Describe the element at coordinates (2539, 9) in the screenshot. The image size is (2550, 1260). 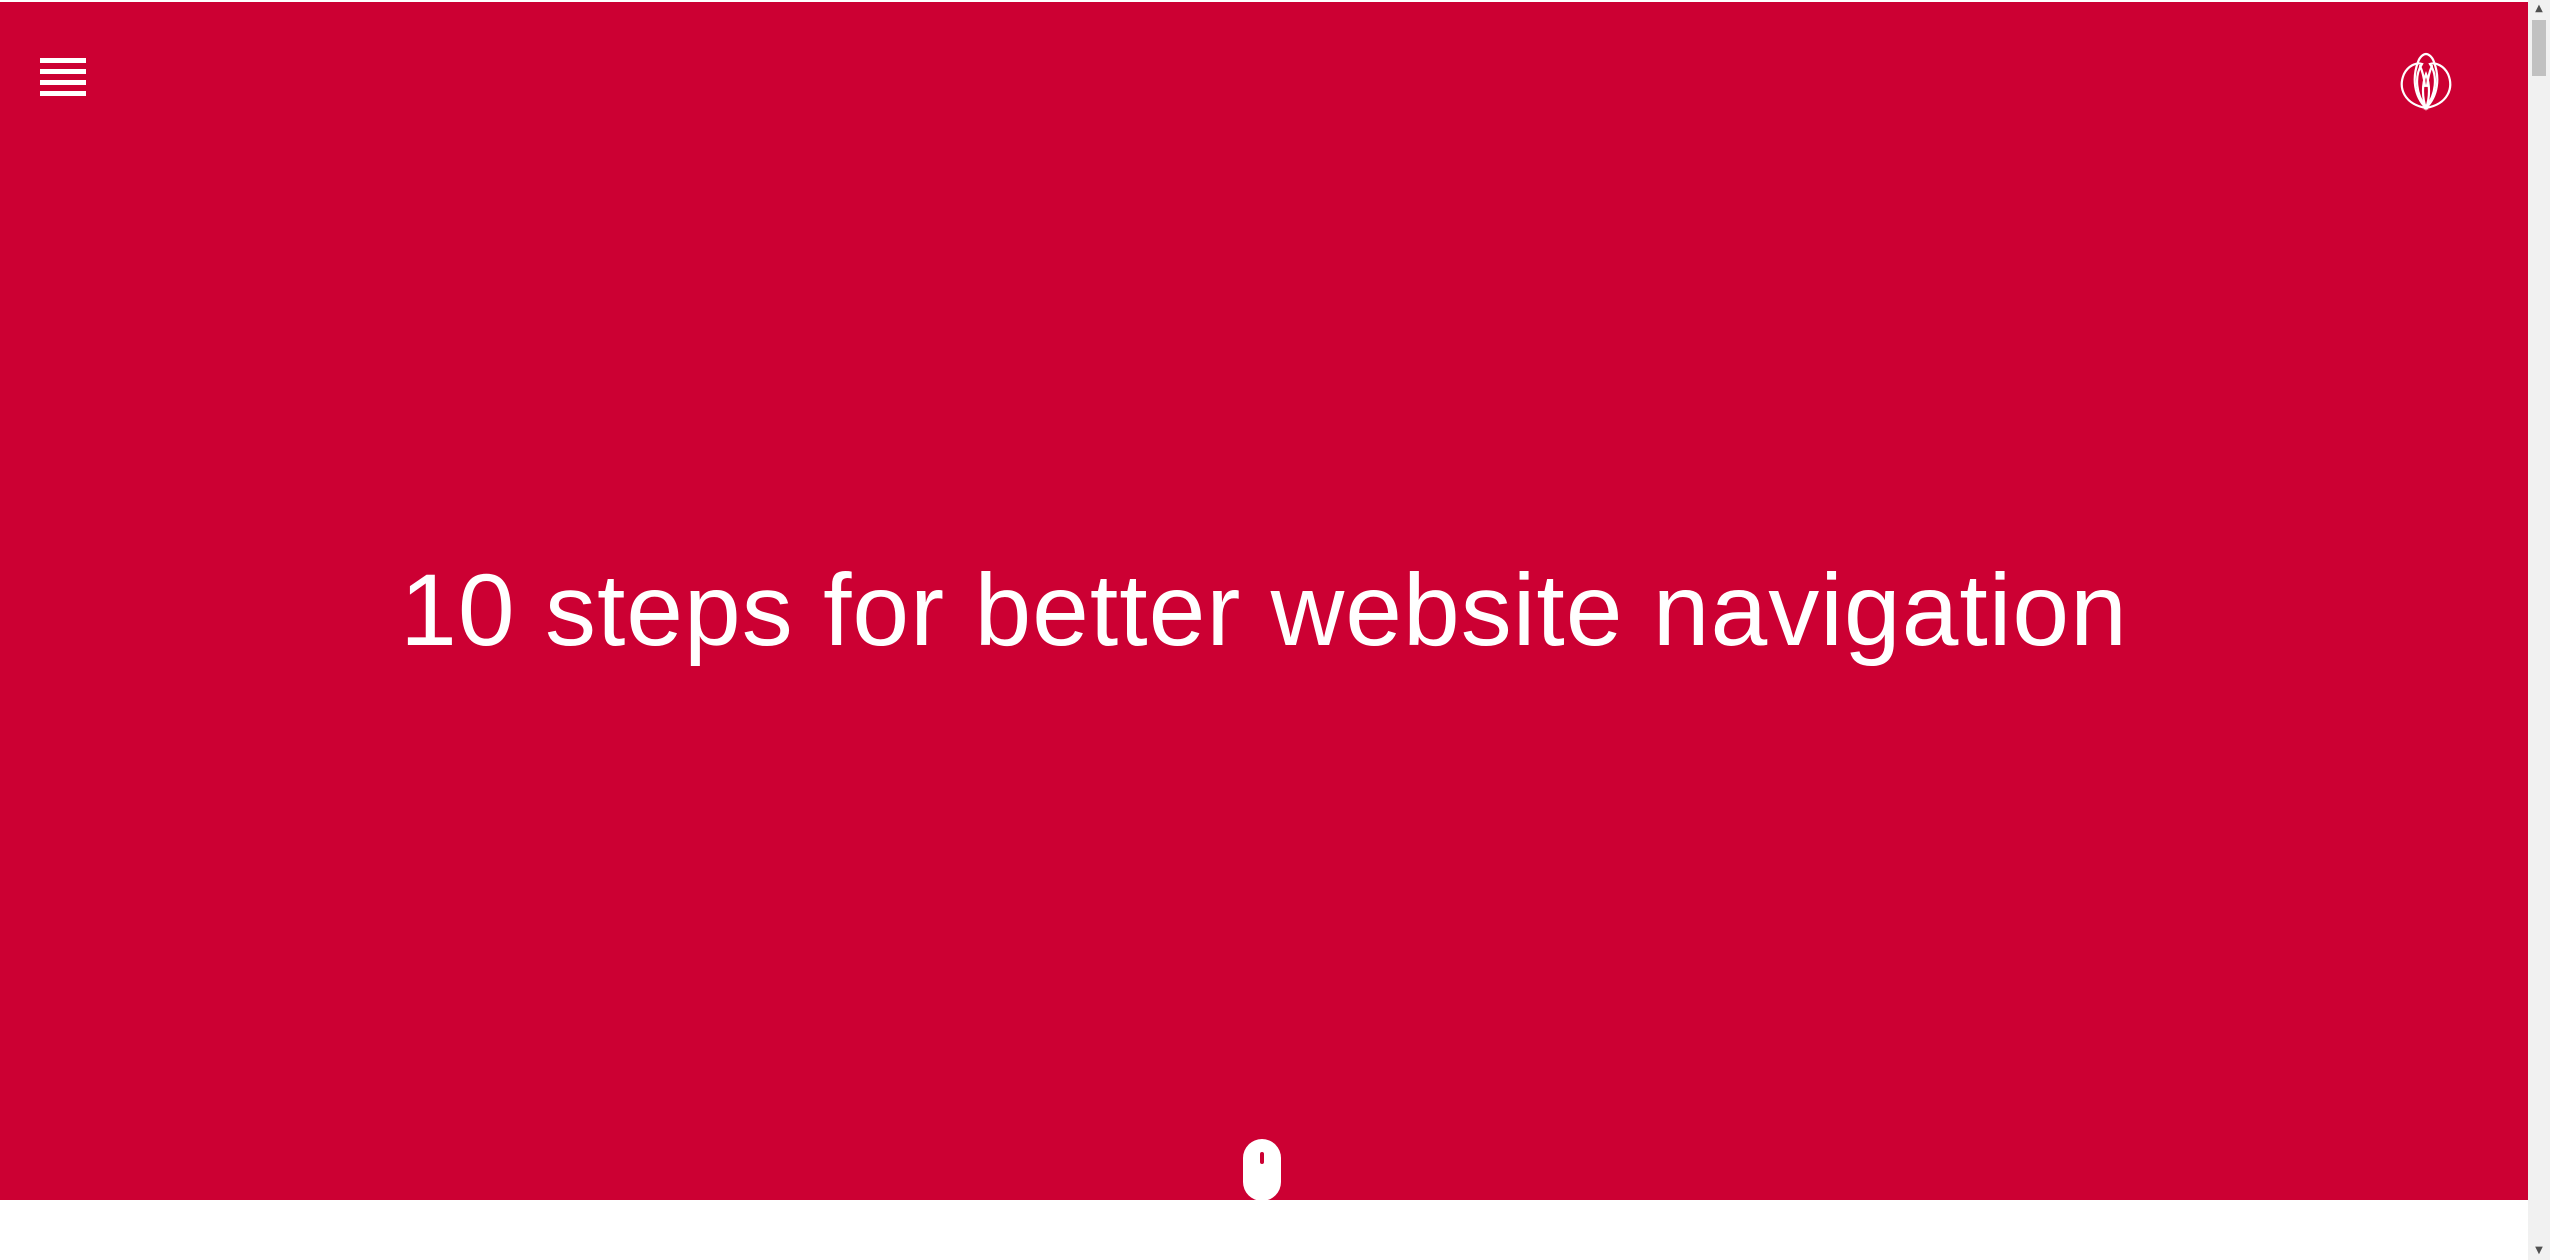
I see `scroll-up-arrow: ▲` at that location.